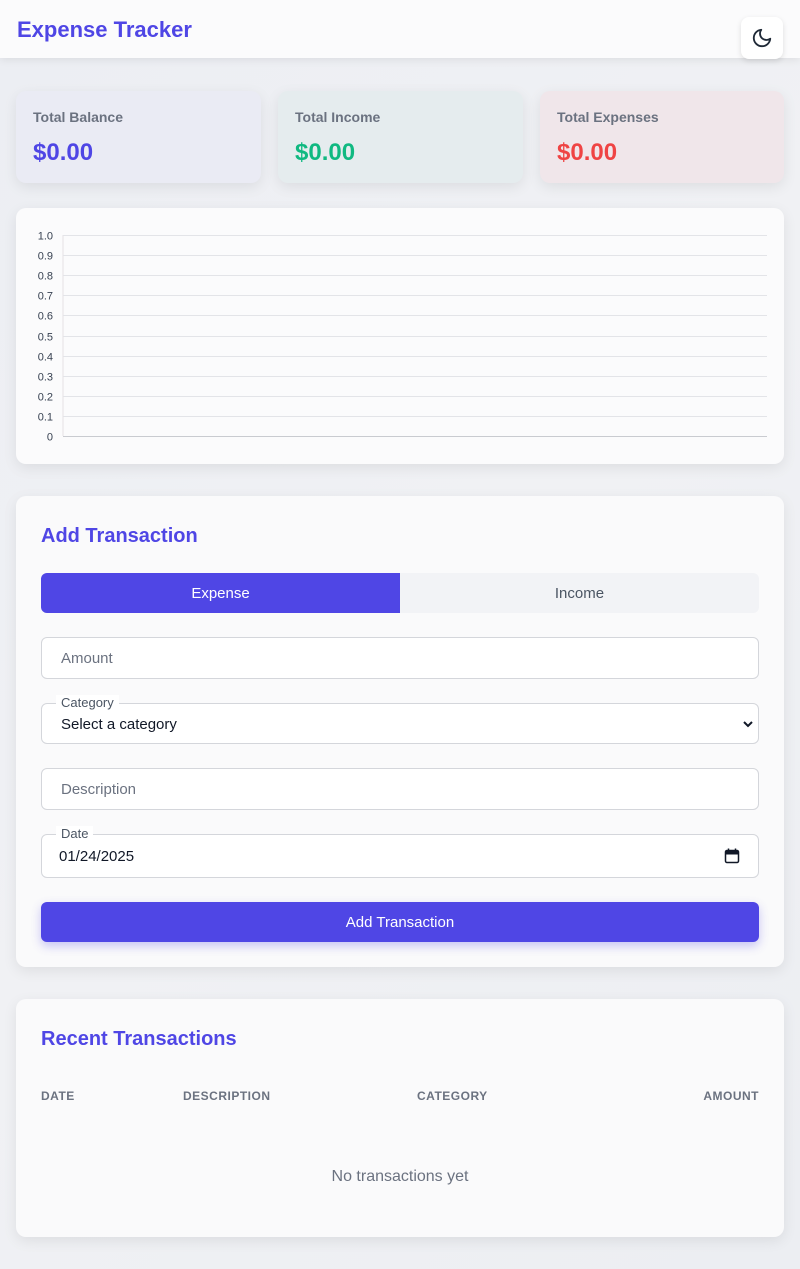  I want to click on y-tick-label: 0.7, so click(45, 297).